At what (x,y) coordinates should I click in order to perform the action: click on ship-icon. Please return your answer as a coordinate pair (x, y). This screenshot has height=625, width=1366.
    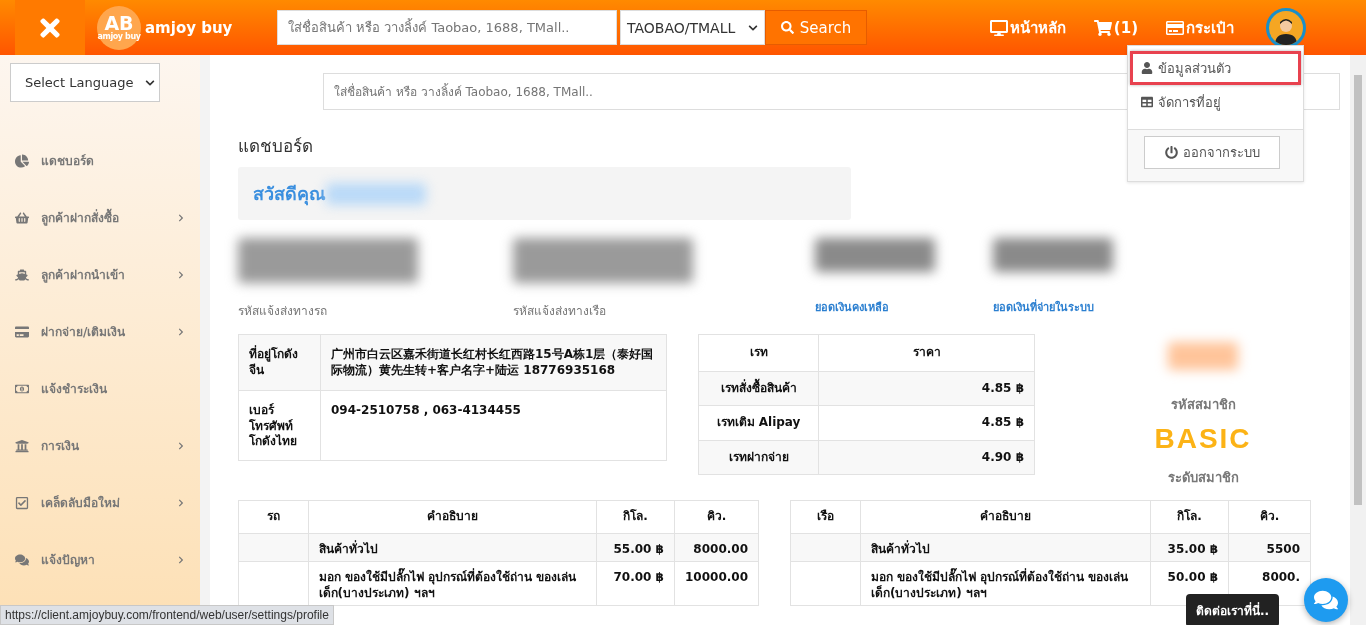
    Looking at the image, I should click on (22, 274).